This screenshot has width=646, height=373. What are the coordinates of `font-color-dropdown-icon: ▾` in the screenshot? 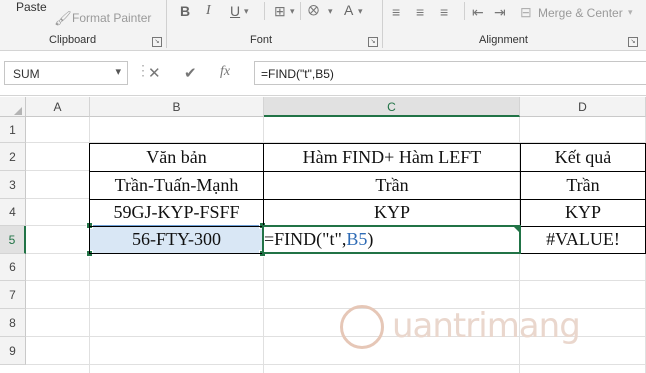 It's located at (360, 11).